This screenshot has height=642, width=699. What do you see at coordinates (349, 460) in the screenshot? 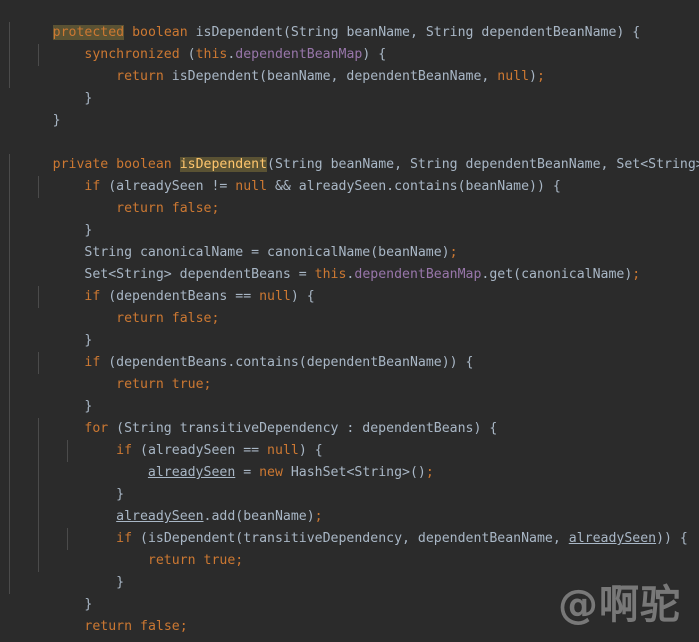
I see `code-line: alreadySeen = new HashSet<String>();` at bounding box center [349, 460].